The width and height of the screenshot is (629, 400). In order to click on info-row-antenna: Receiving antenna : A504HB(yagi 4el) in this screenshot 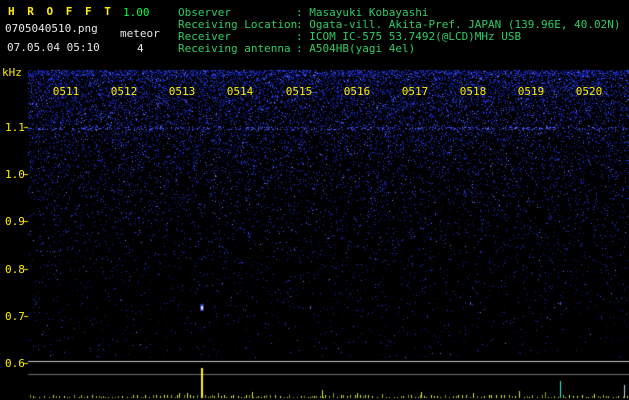, I will do `click(399, 49)`.